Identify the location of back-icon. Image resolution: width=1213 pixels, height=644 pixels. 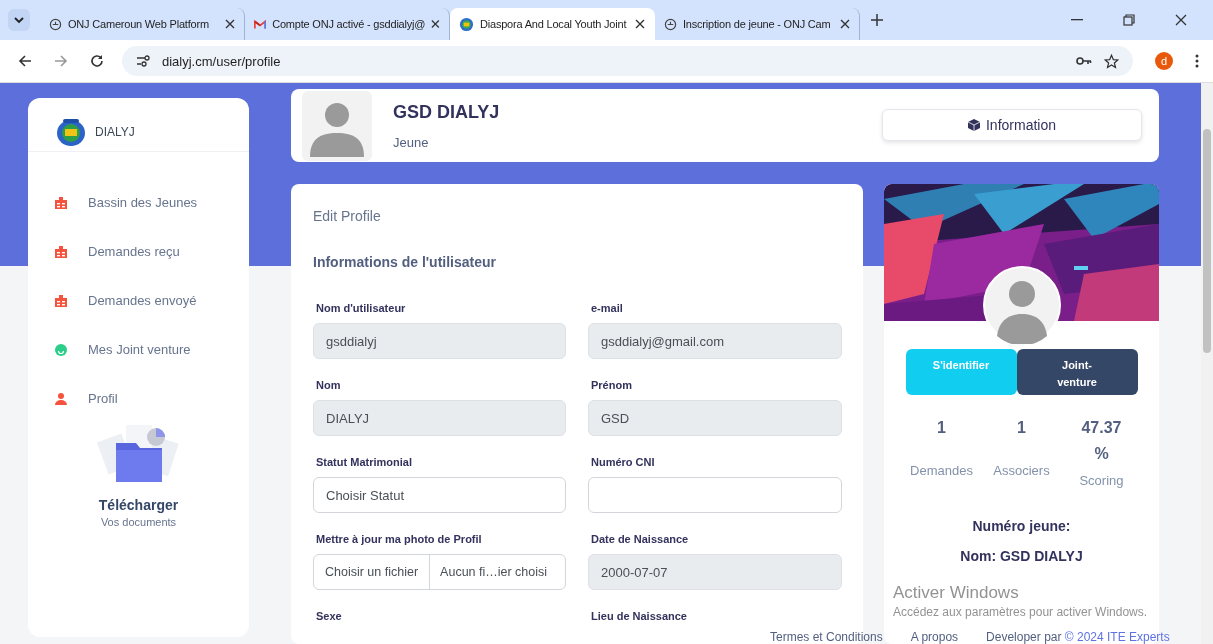
(25, 61).